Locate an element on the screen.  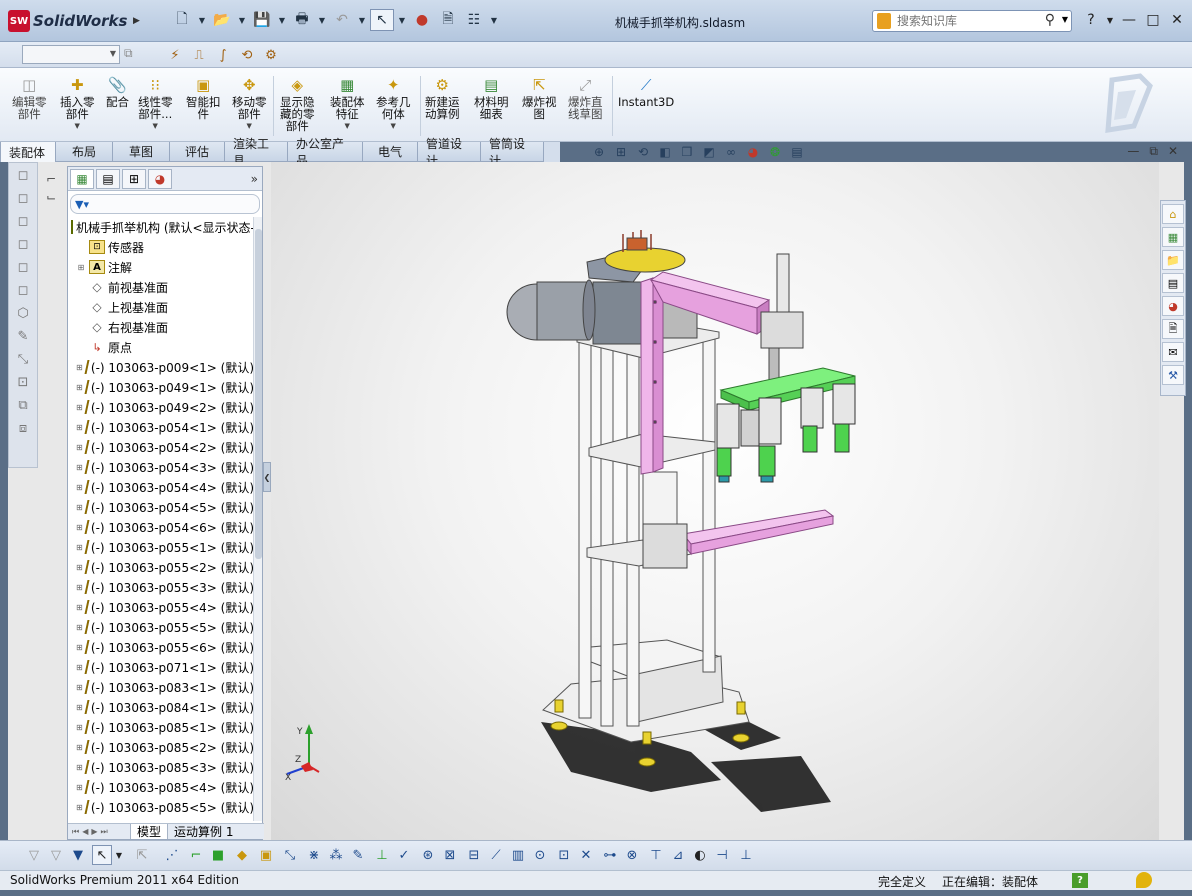
tab-render-tools: 渲染工具 is located at coordinates (256, 152).